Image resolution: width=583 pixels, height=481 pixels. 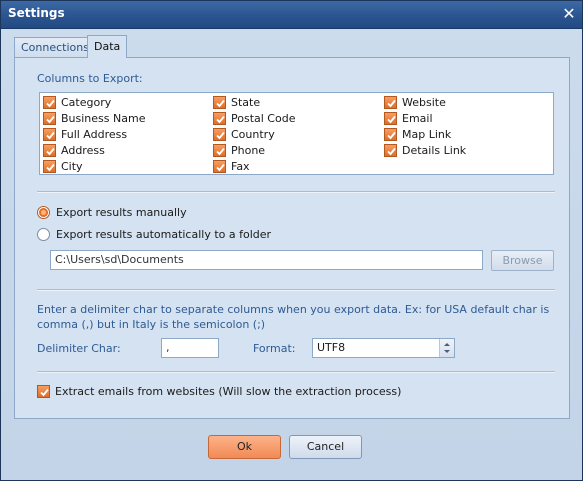 What do you see at coordinates (164, 234) in the screenshot?
I see `export-auto-label: Export results automatically to a folder` at bounding box center [164, 234].